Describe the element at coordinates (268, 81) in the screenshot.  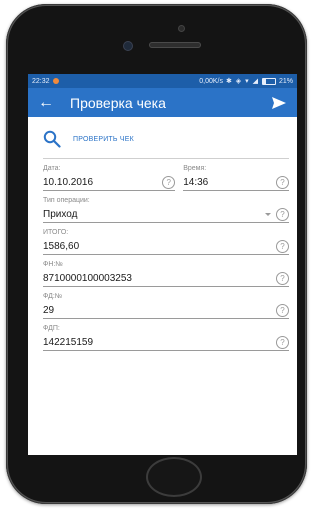
I see `battery-icon` at that location.